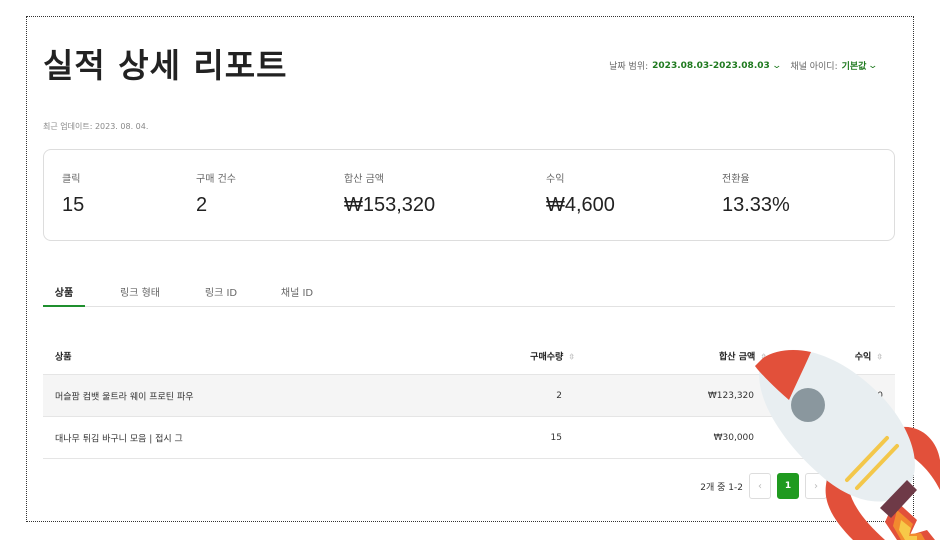 The height and width of the screenshot is (540, 940). What do you see at coordinates (547, 357) in the screenshot?
I see `column-header-label: 구매수량` at bounding box center [547, 357].